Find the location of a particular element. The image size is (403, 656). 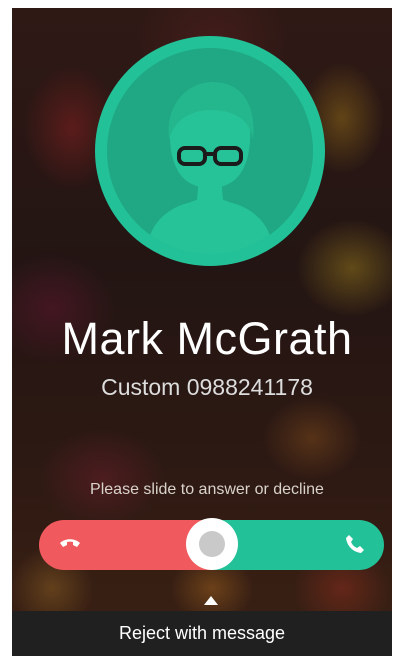

reject-with-message-button: Reject with message is located at coordinates (202, 633).